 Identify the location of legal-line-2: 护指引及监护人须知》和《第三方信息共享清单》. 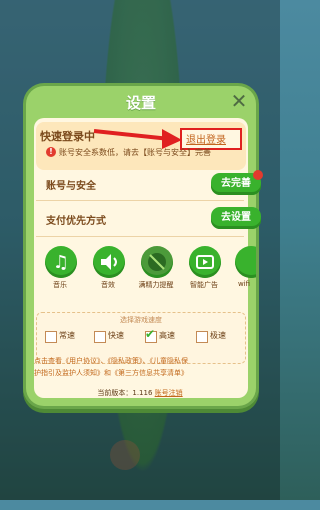
(140, 373).